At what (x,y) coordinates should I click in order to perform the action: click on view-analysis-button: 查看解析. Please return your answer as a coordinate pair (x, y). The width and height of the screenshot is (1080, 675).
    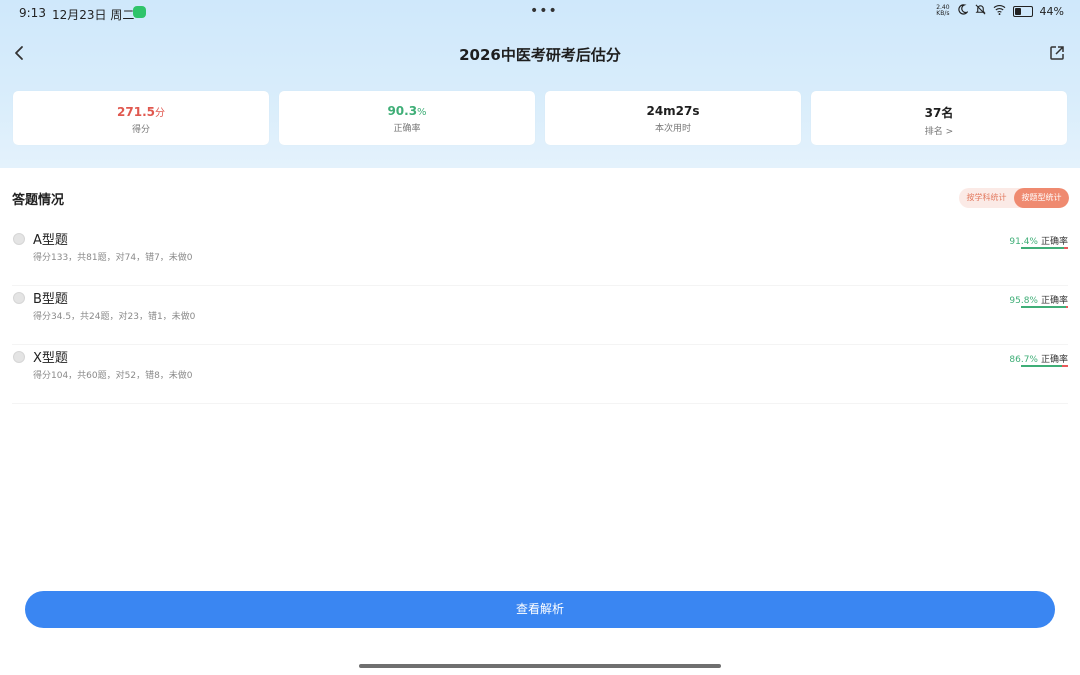
    Looking at the image, I should click on (540, 609).